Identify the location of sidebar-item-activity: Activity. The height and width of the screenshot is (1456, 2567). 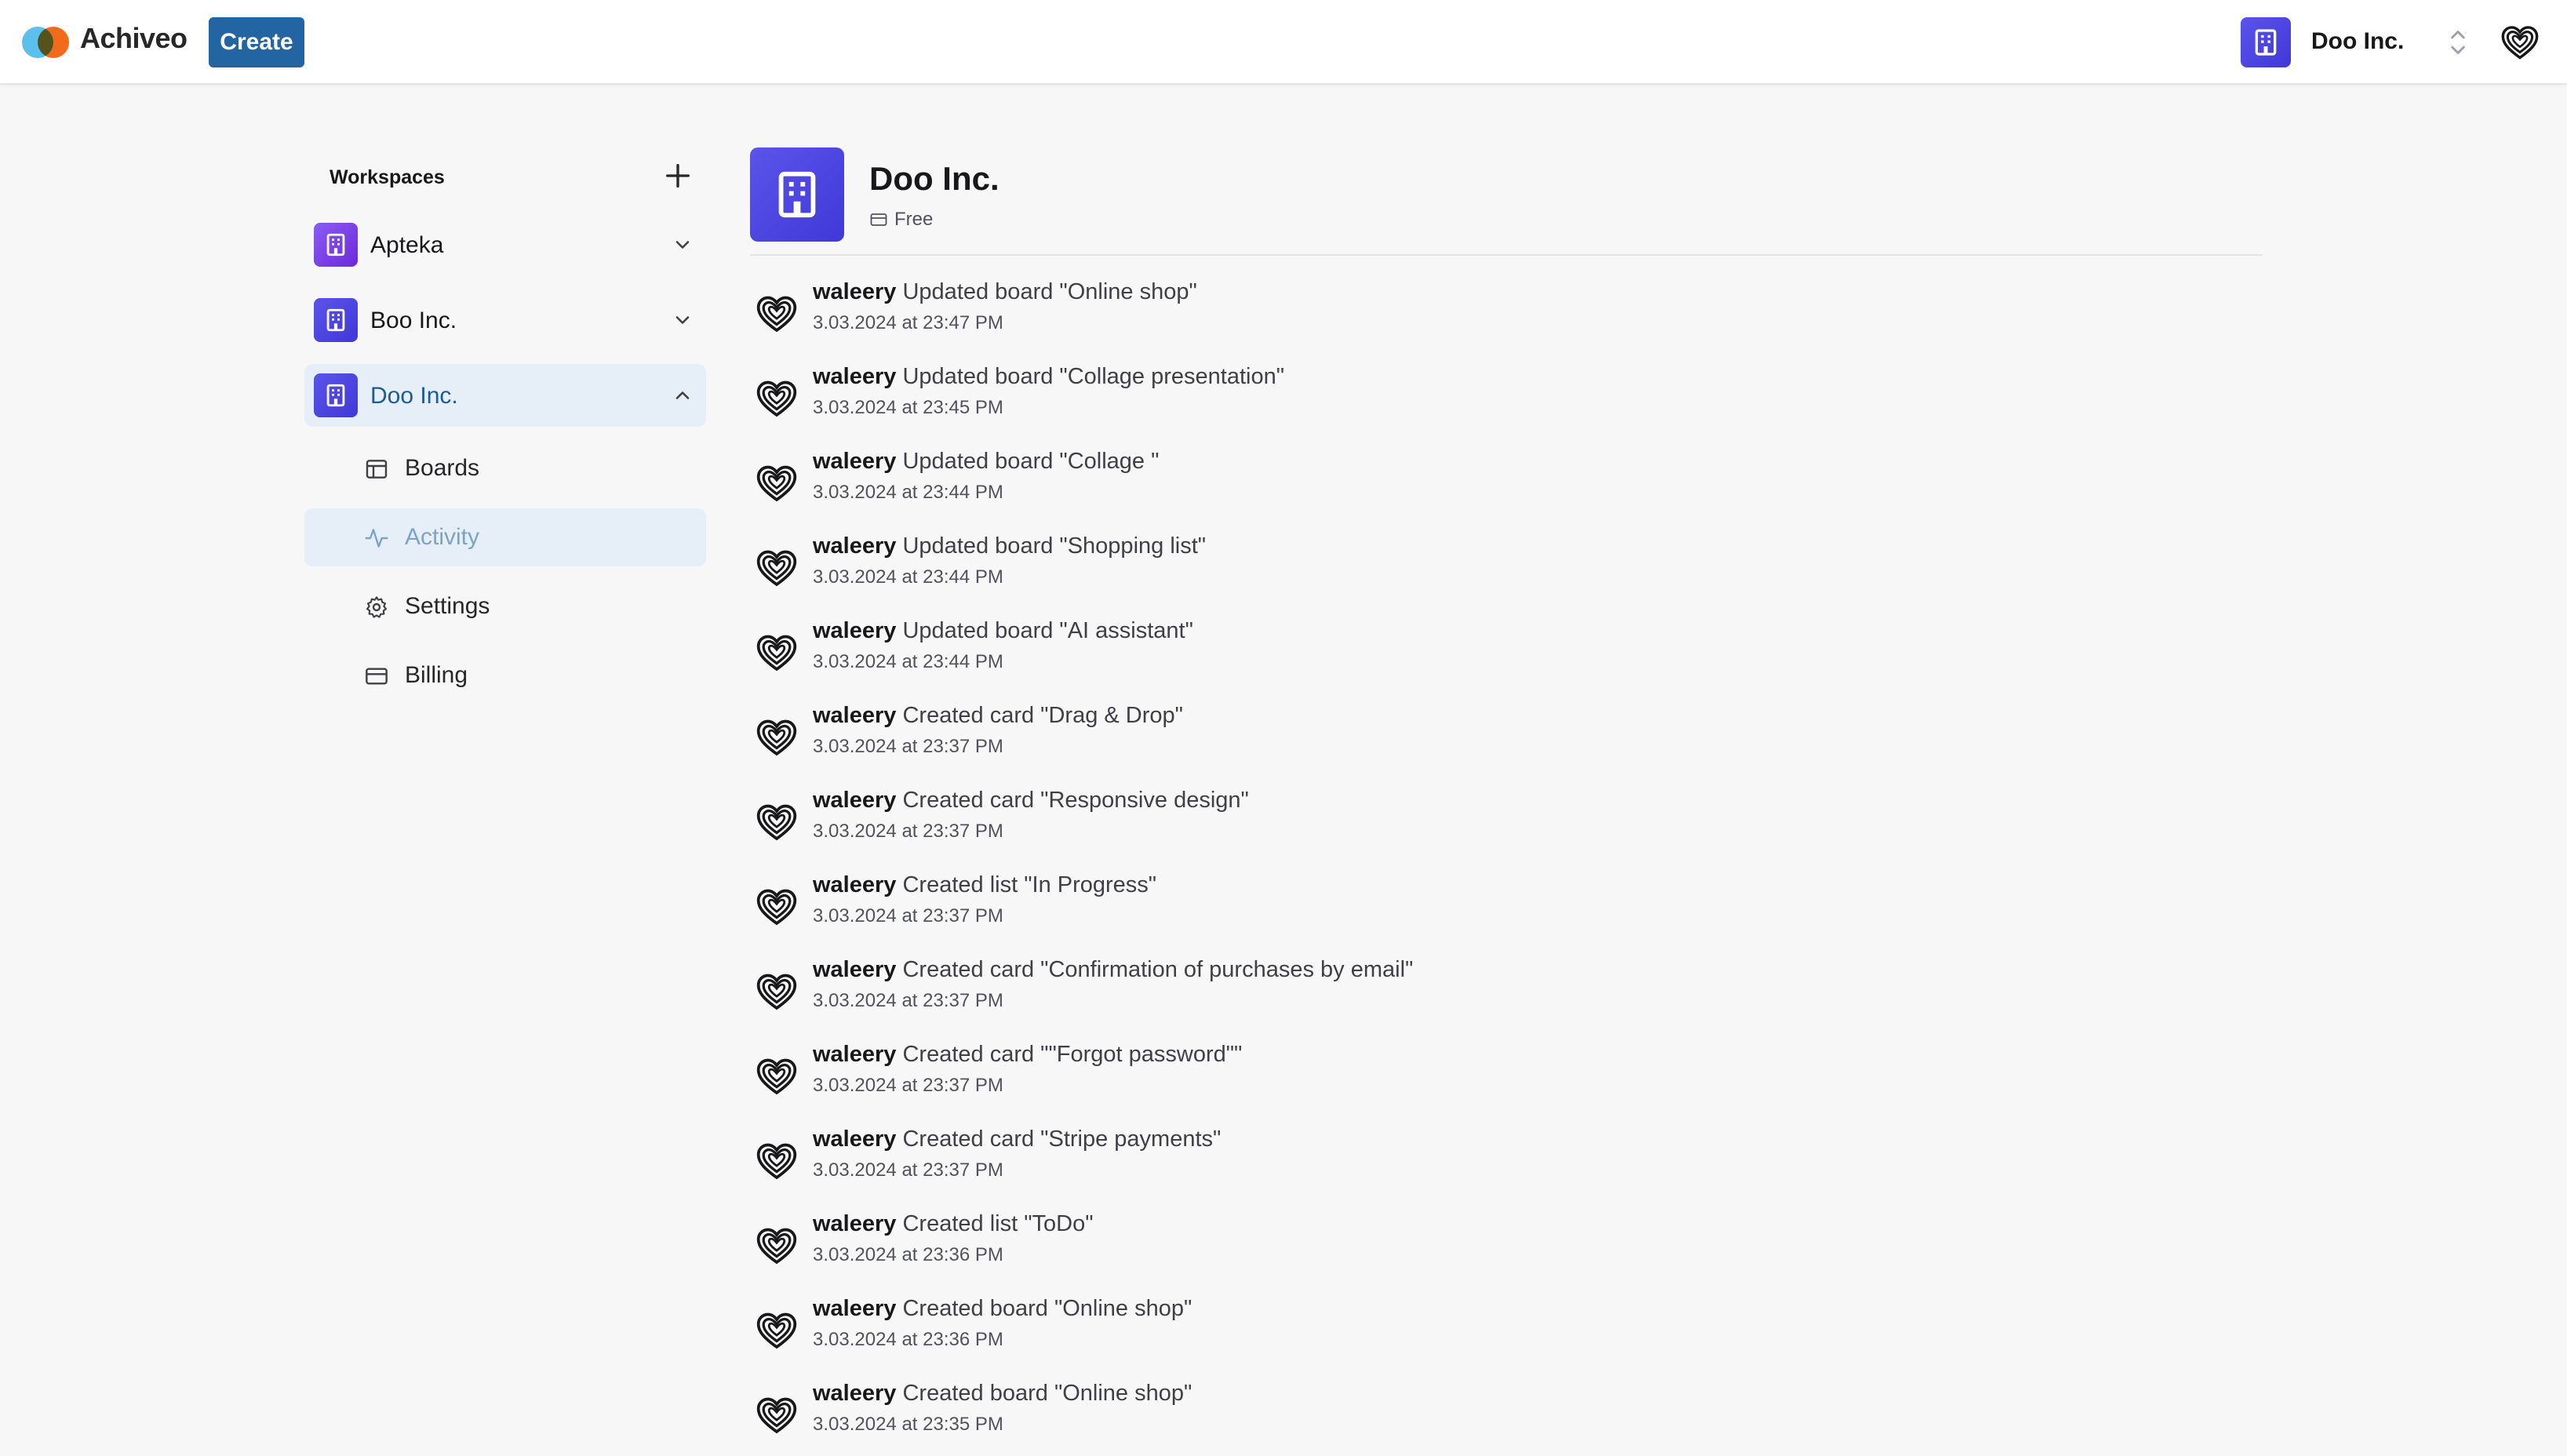
(505, 537).